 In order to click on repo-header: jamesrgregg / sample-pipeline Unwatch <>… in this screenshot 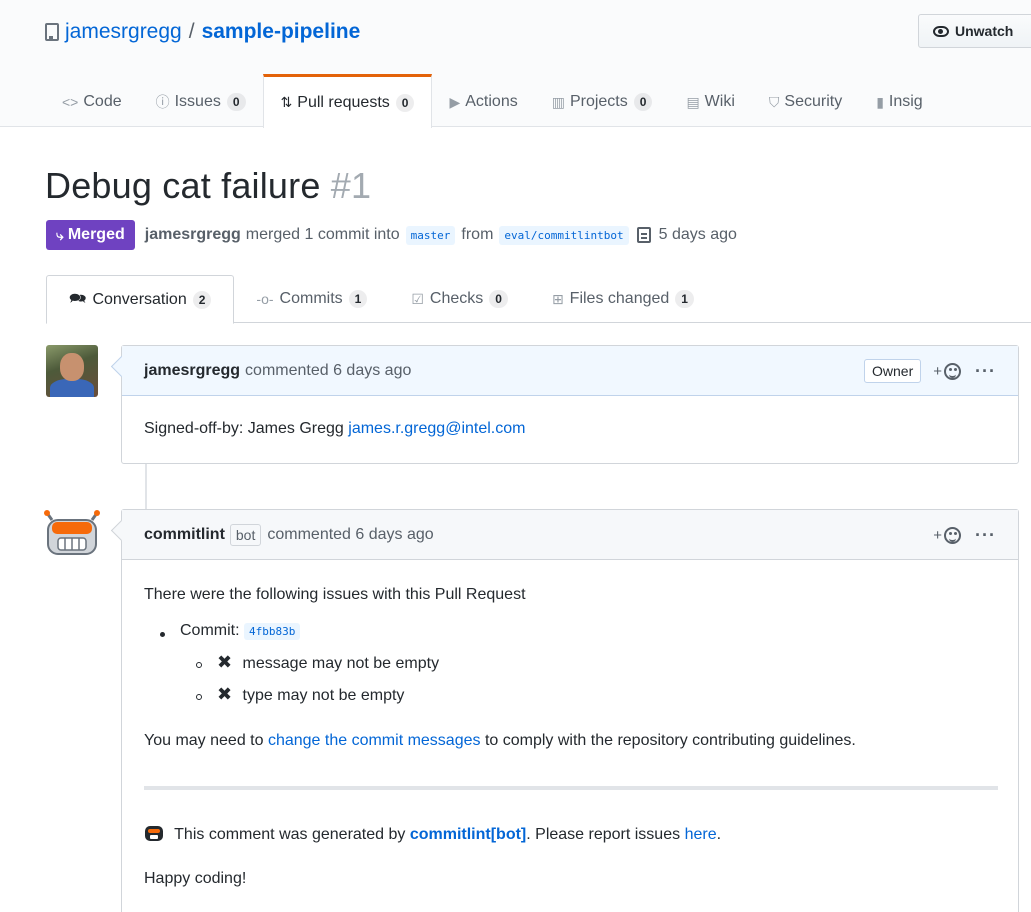, I will do `click(515, 64)`.